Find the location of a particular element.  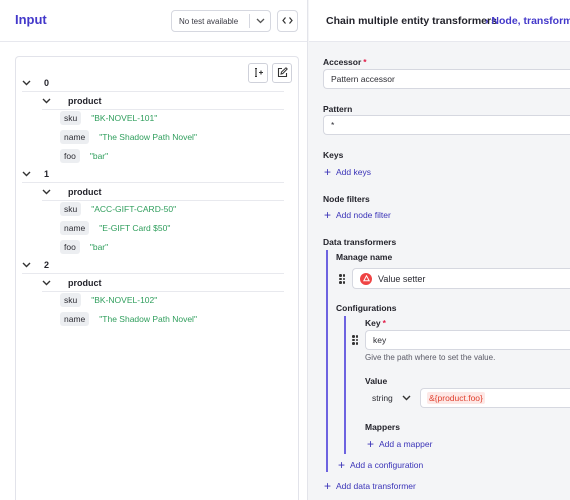

key-label: Key * is located at coordinates (375, 323).